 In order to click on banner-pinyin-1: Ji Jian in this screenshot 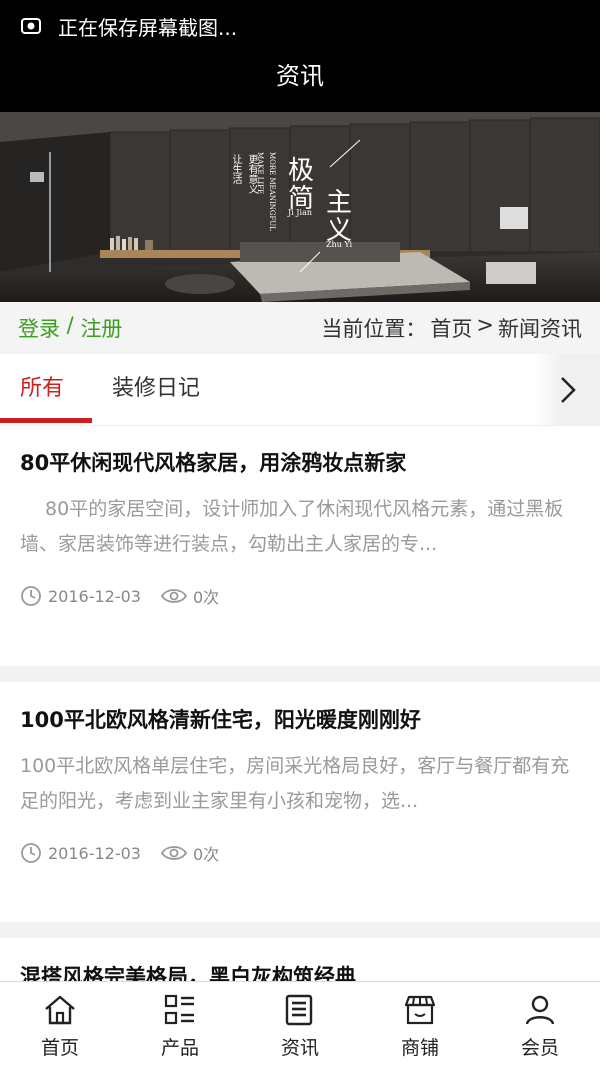, I will do `click(300, 212)`.